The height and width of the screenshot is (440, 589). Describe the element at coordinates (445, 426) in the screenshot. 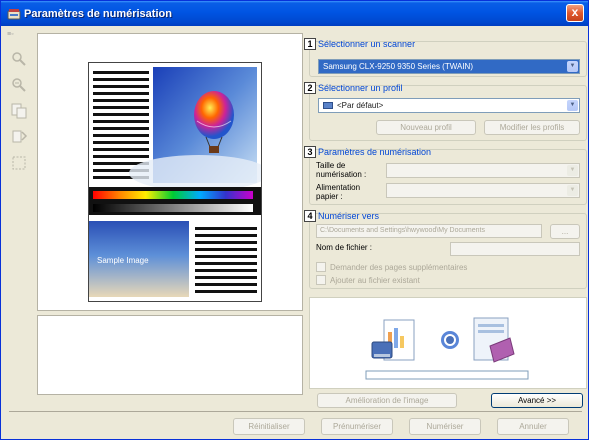

I see `scan-button: Numériser` at that location.